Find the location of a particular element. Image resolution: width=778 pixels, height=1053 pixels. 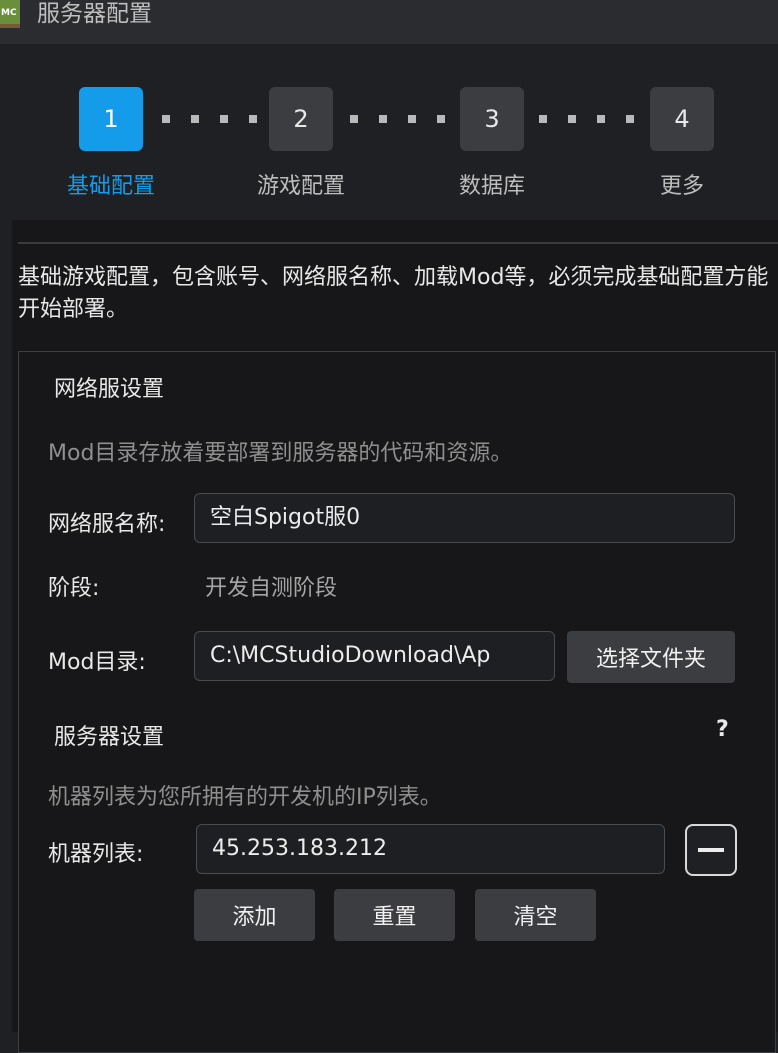

machine-ip-input: 45.253.183.212 is located at coordinates (430, 849).